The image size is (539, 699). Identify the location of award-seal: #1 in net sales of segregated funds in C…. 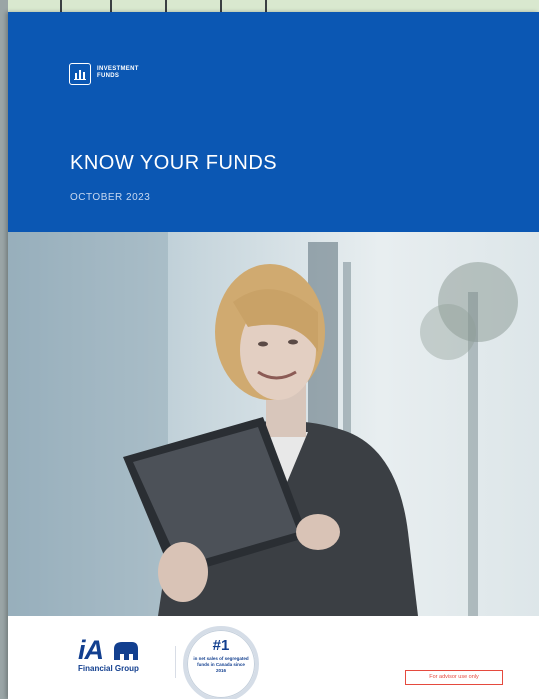
(221, 662).